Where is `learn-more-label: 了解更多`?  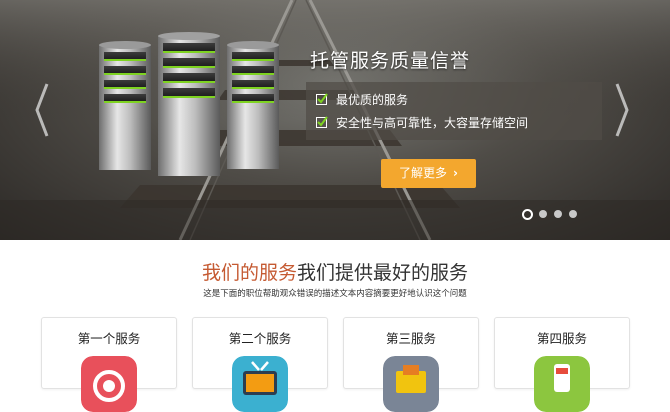
learn-more-label: 了解更多 is located at coordinates (423, 173).